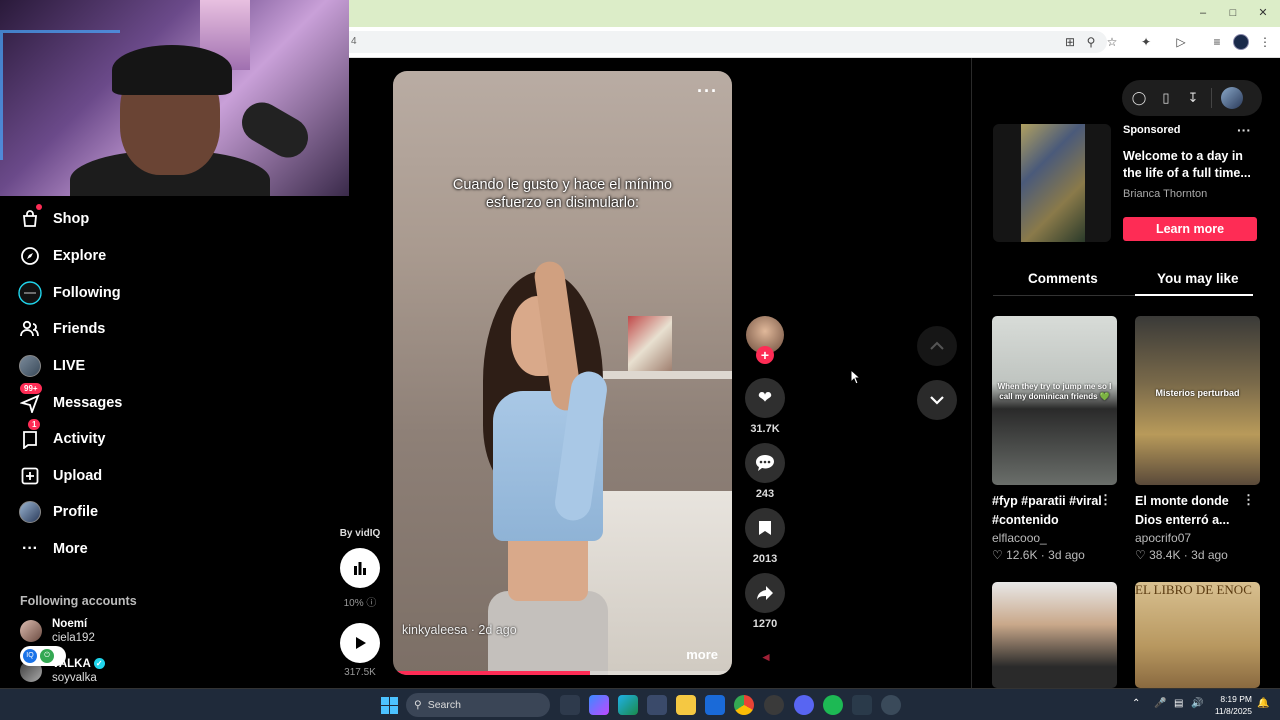 This screenshot has height=720, width=1280. What do you see at coordinates (1203, 13) in the screenshot?
I see `minimize-icon: –` at bounding box center [1203, 13].